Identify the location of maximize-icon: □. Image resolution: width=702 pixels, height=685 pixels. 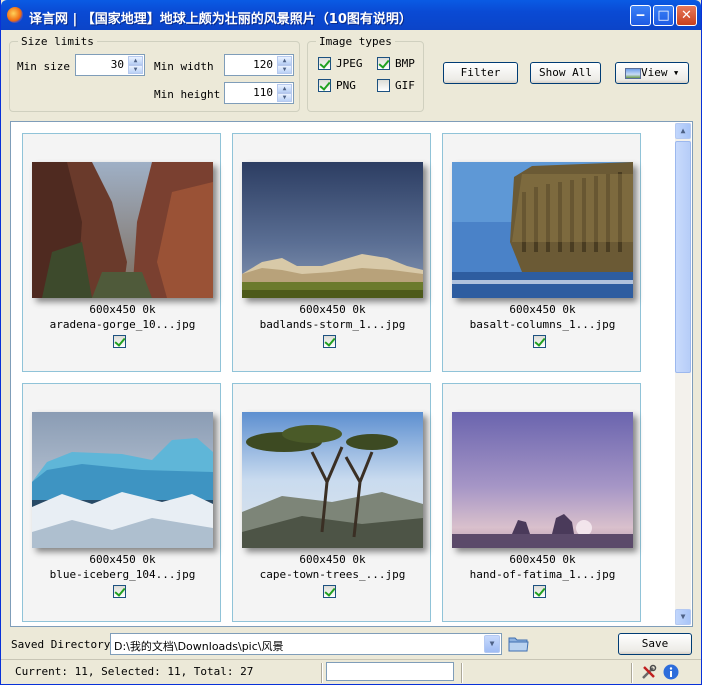
(663, 15).